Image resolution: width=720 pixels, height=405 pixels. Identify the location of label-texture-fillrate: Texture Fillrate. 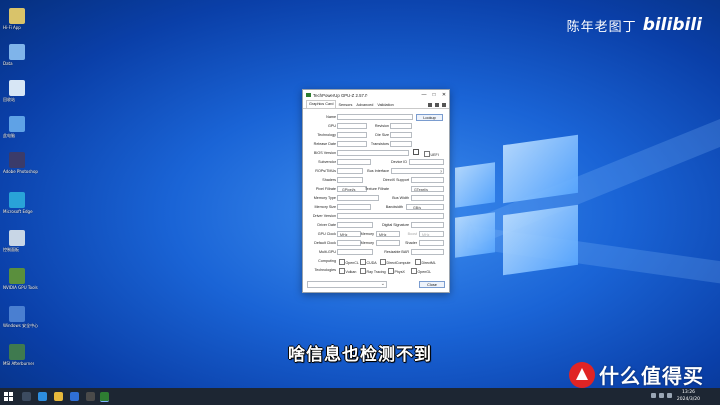
(376, 189).